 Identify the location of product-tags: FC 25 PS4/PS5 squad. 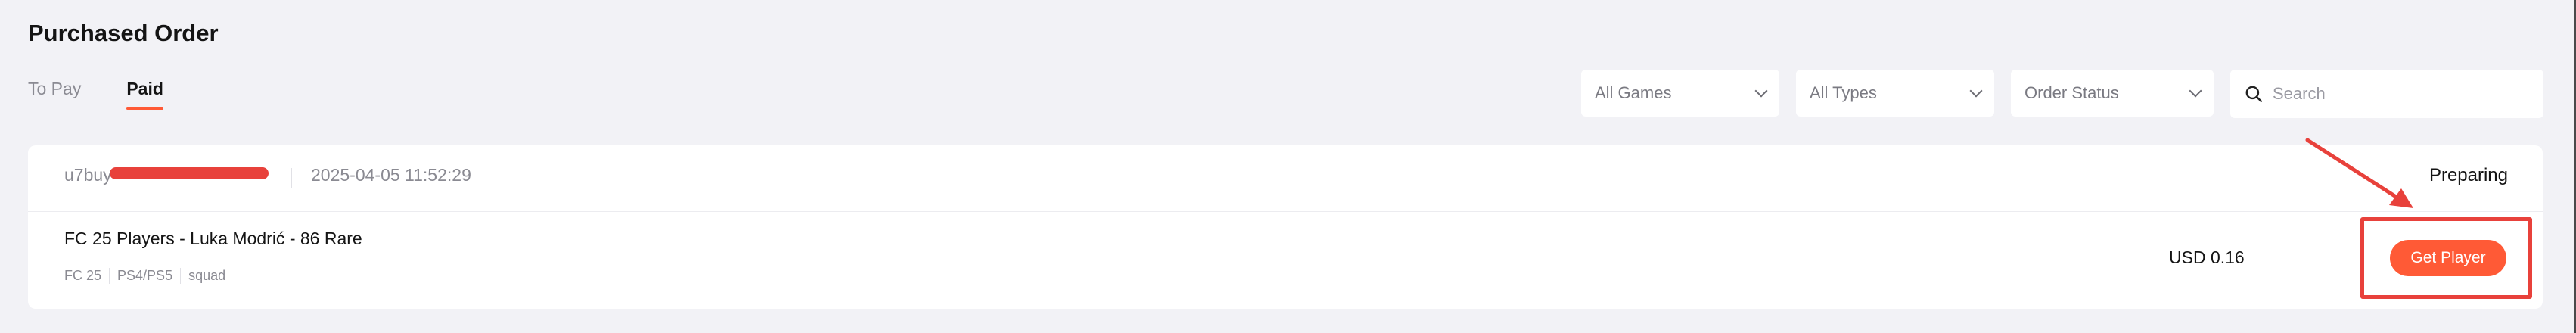
(148, 276).